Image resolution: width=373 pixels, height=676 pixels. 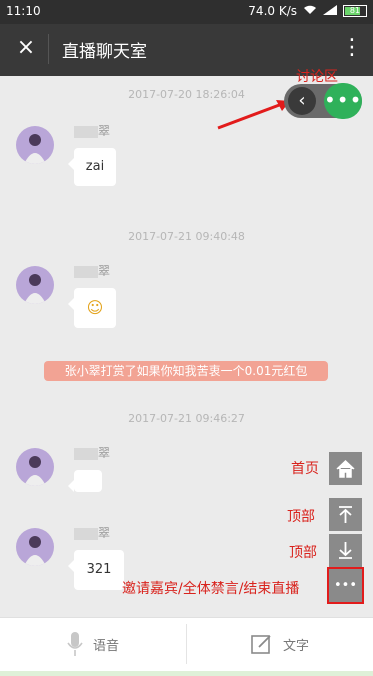 I want to click on microphone-icon, so click(x=75, y=644).